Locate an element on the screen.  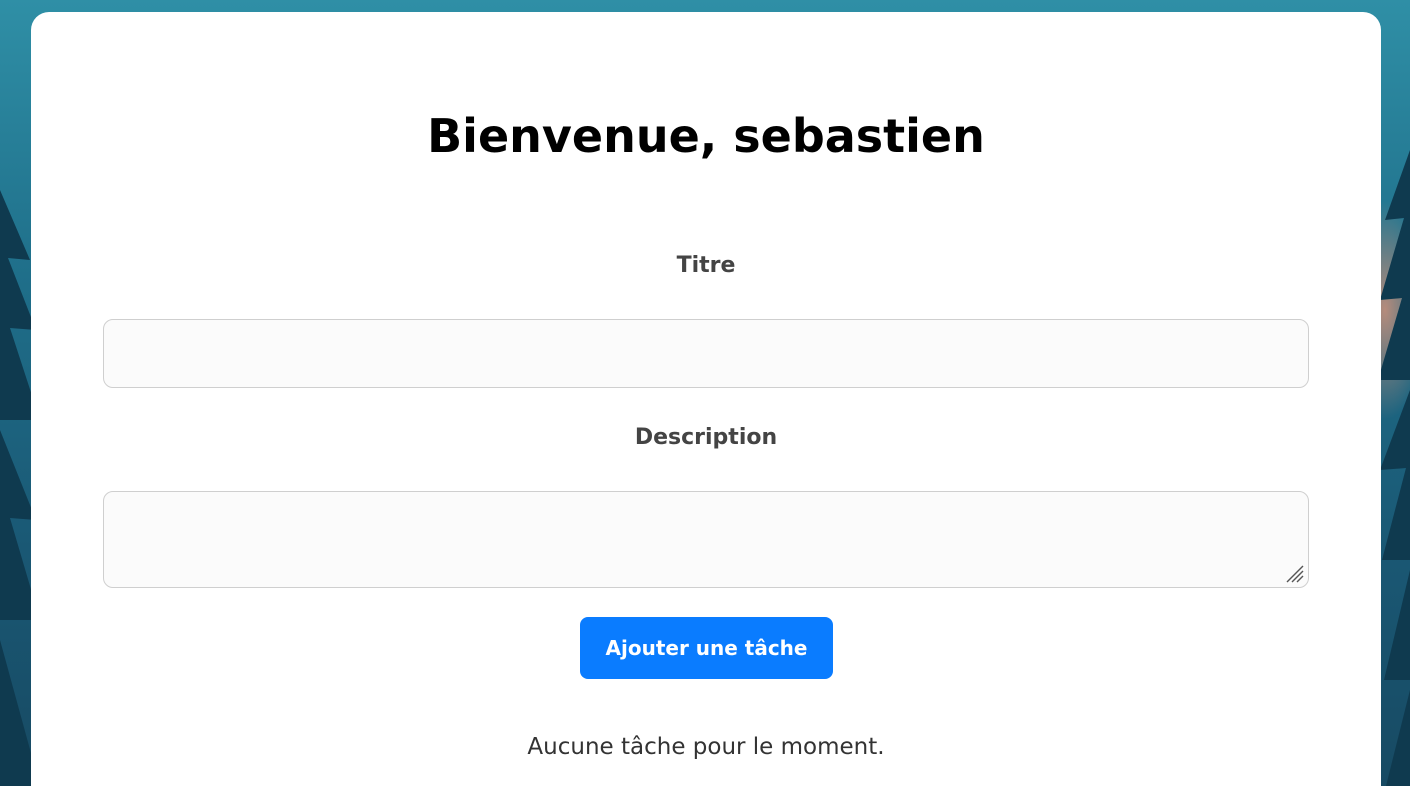
resize-grip-icon is located at coordinates (1295, 574).